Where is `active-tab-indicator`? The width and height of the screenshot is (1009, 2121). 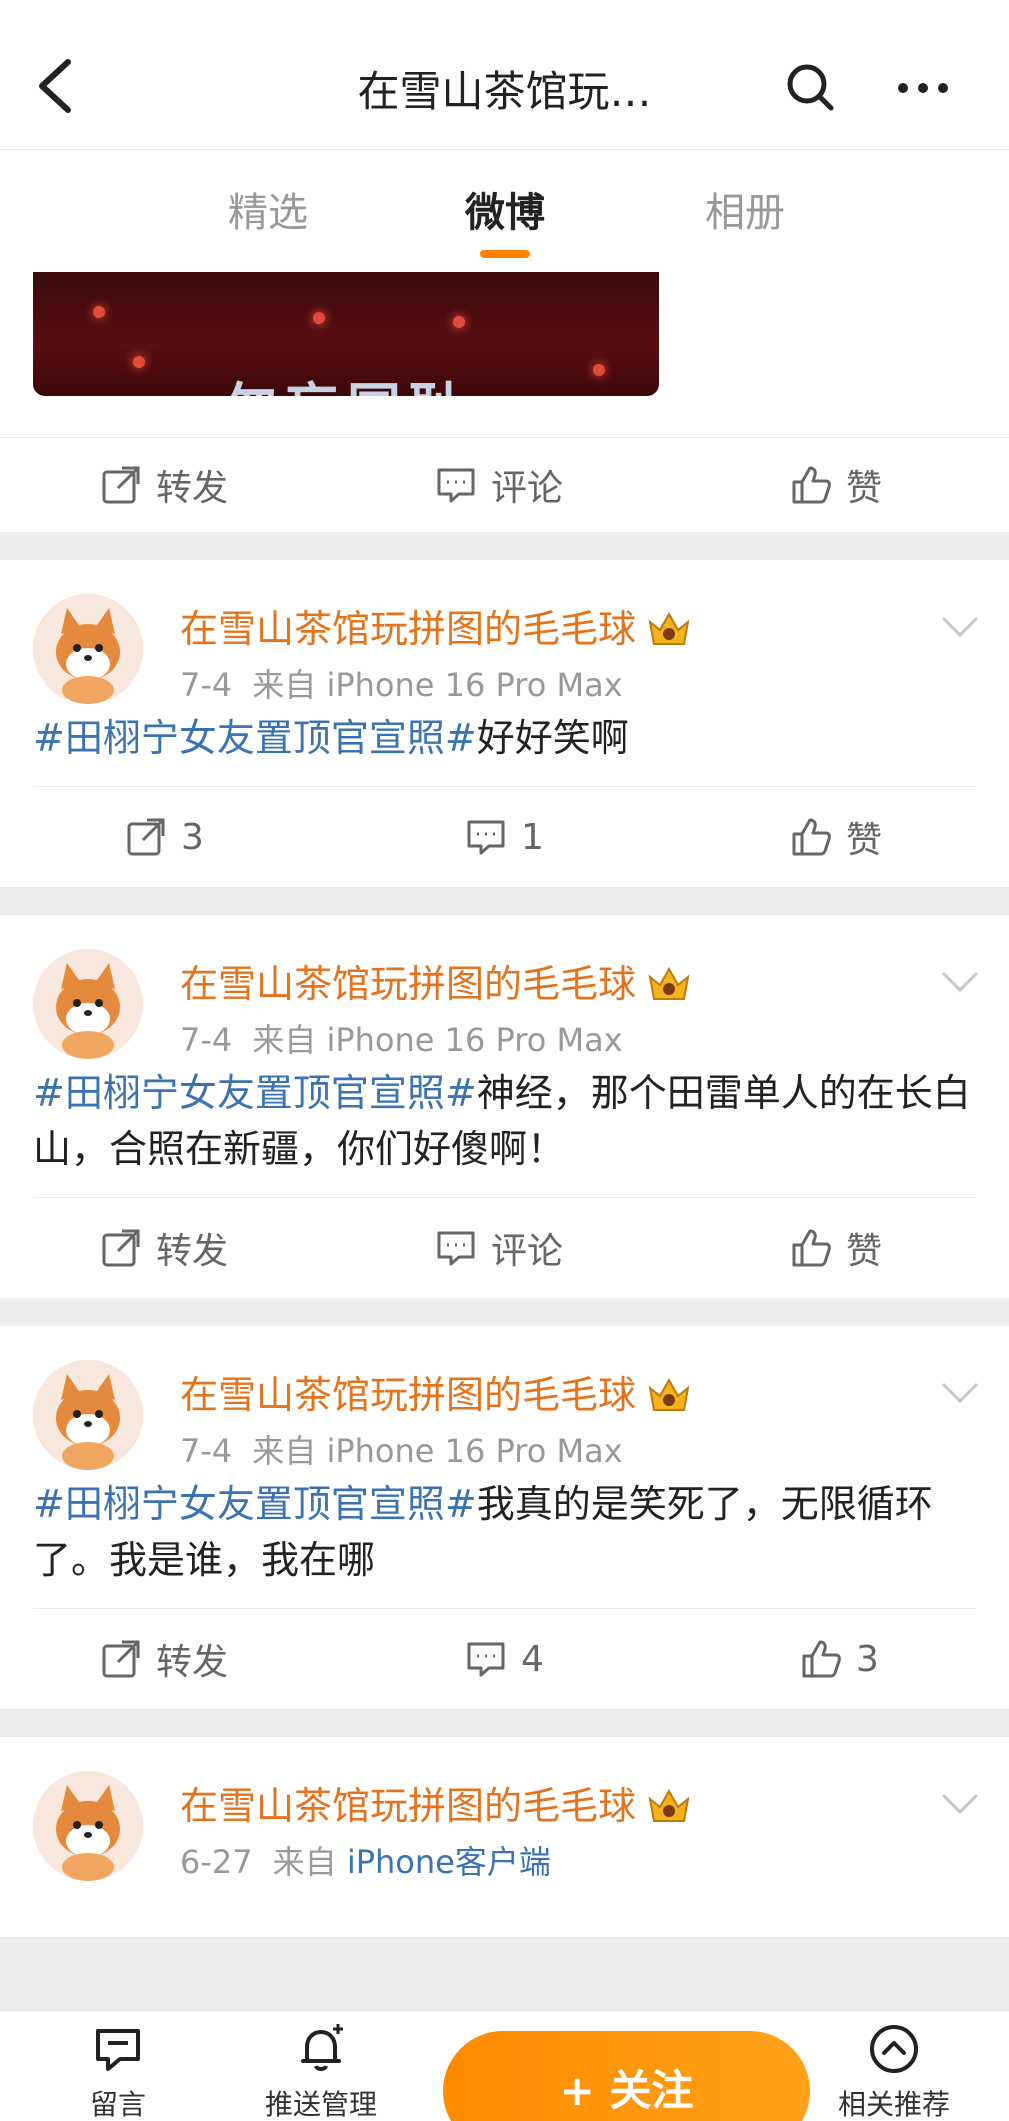
active-tab-indicator is located at coordinates (505, 254).